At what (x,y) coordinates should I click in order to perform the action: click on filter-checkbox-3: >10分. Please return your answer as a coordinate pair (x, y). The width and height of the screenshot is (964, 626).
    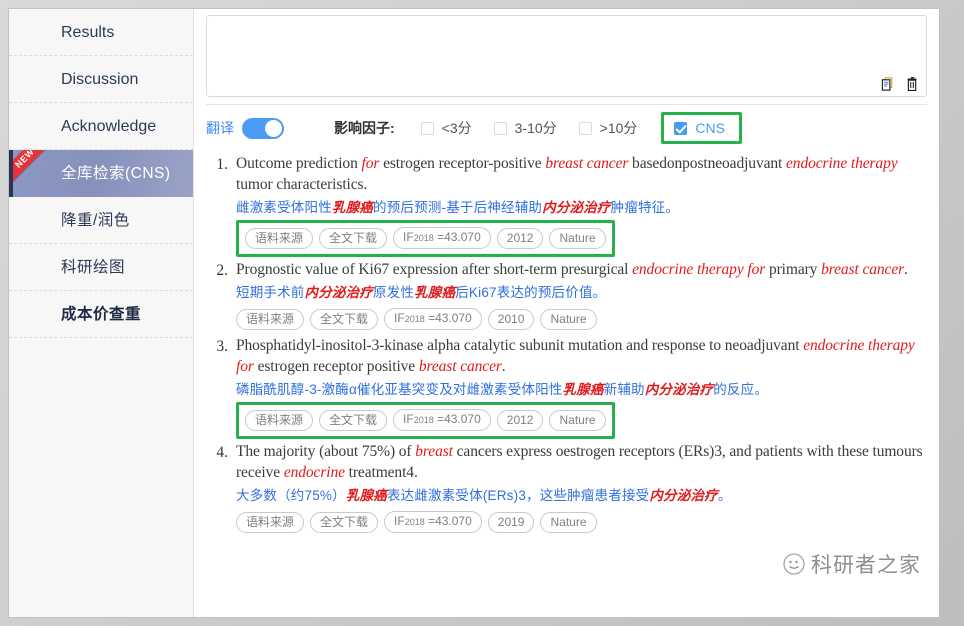
    Looking at the image, I should click on (608, 128).